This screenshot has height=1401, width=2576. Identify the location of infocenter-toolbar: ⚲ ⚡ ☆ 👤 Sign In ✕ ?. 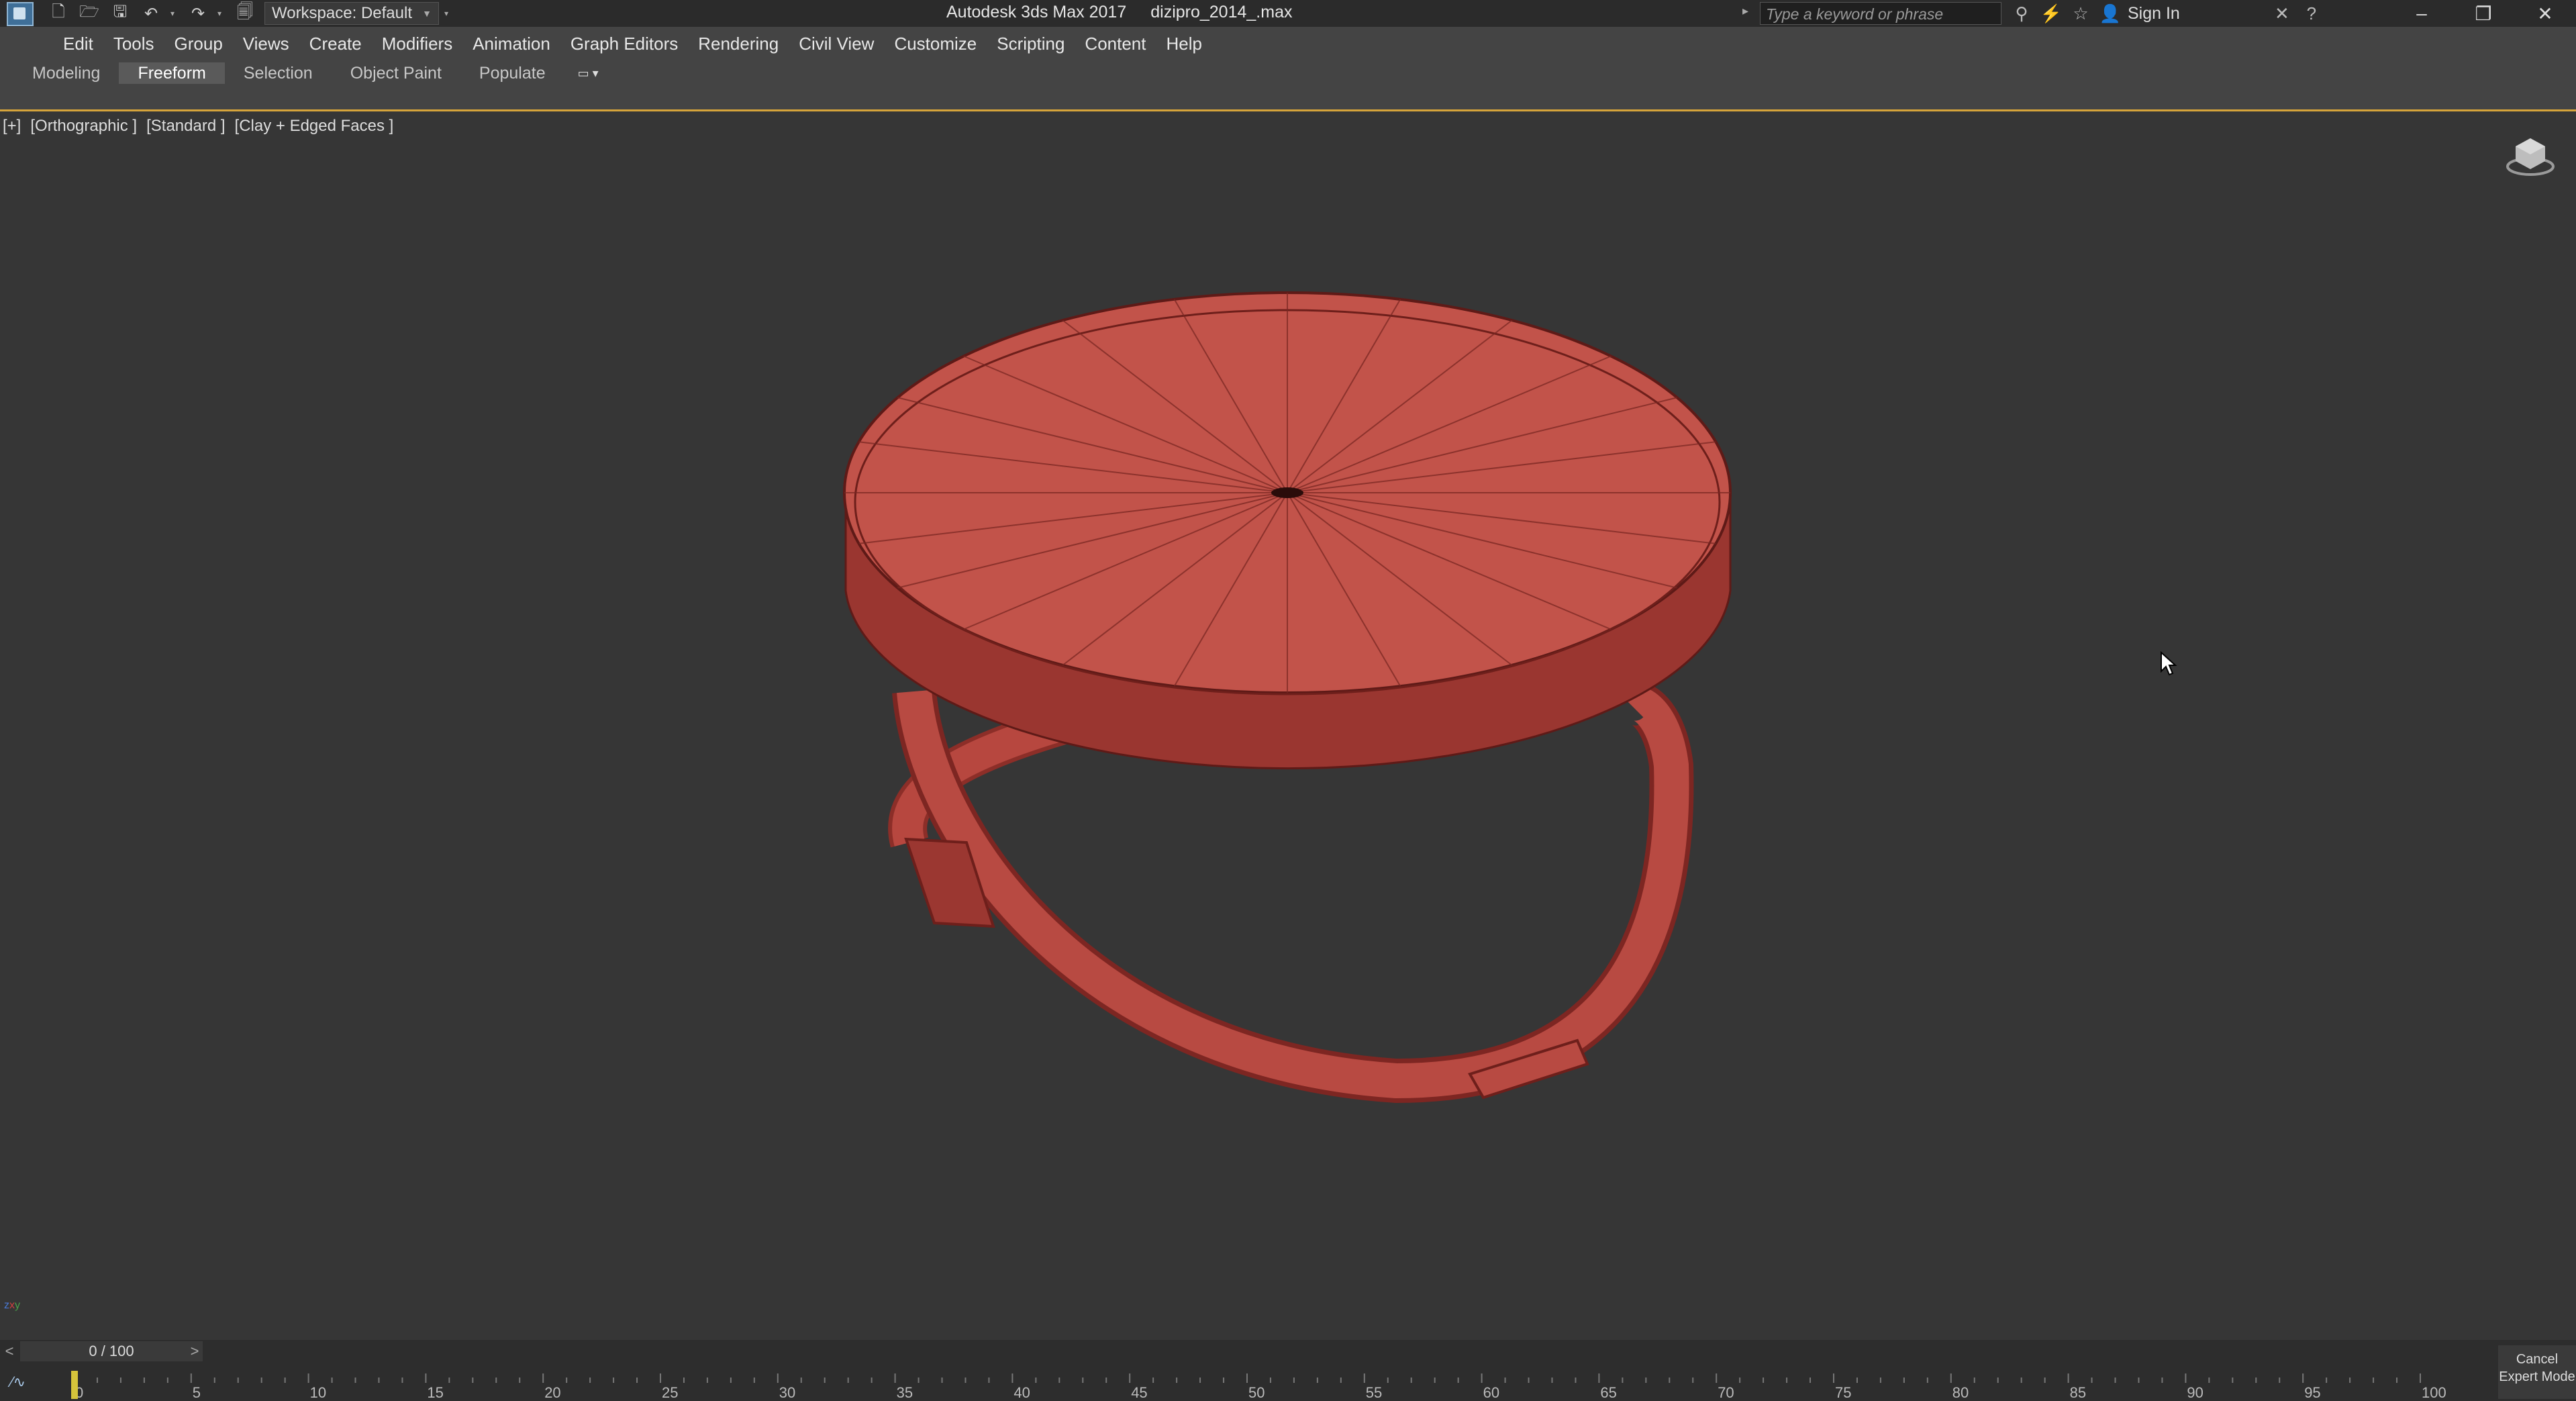
(2166, 14).